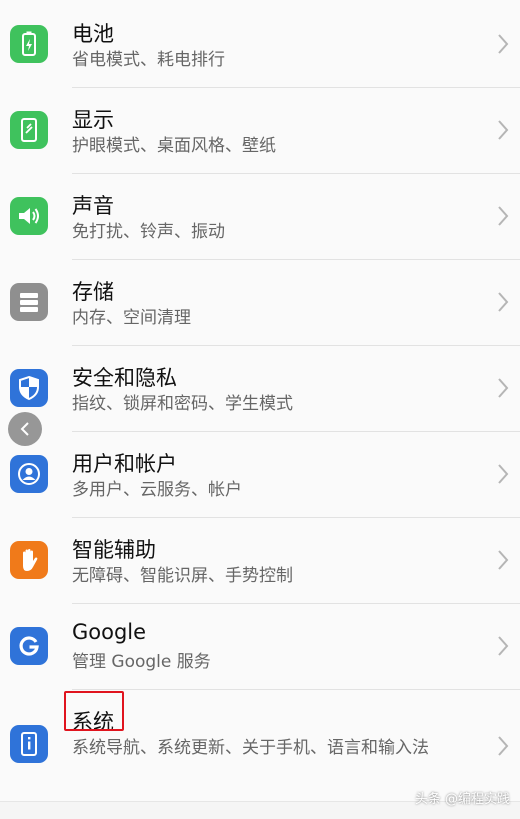  I want to click on settings-item-subtitle: 省电模式、耗电排行, so click(148, 60).